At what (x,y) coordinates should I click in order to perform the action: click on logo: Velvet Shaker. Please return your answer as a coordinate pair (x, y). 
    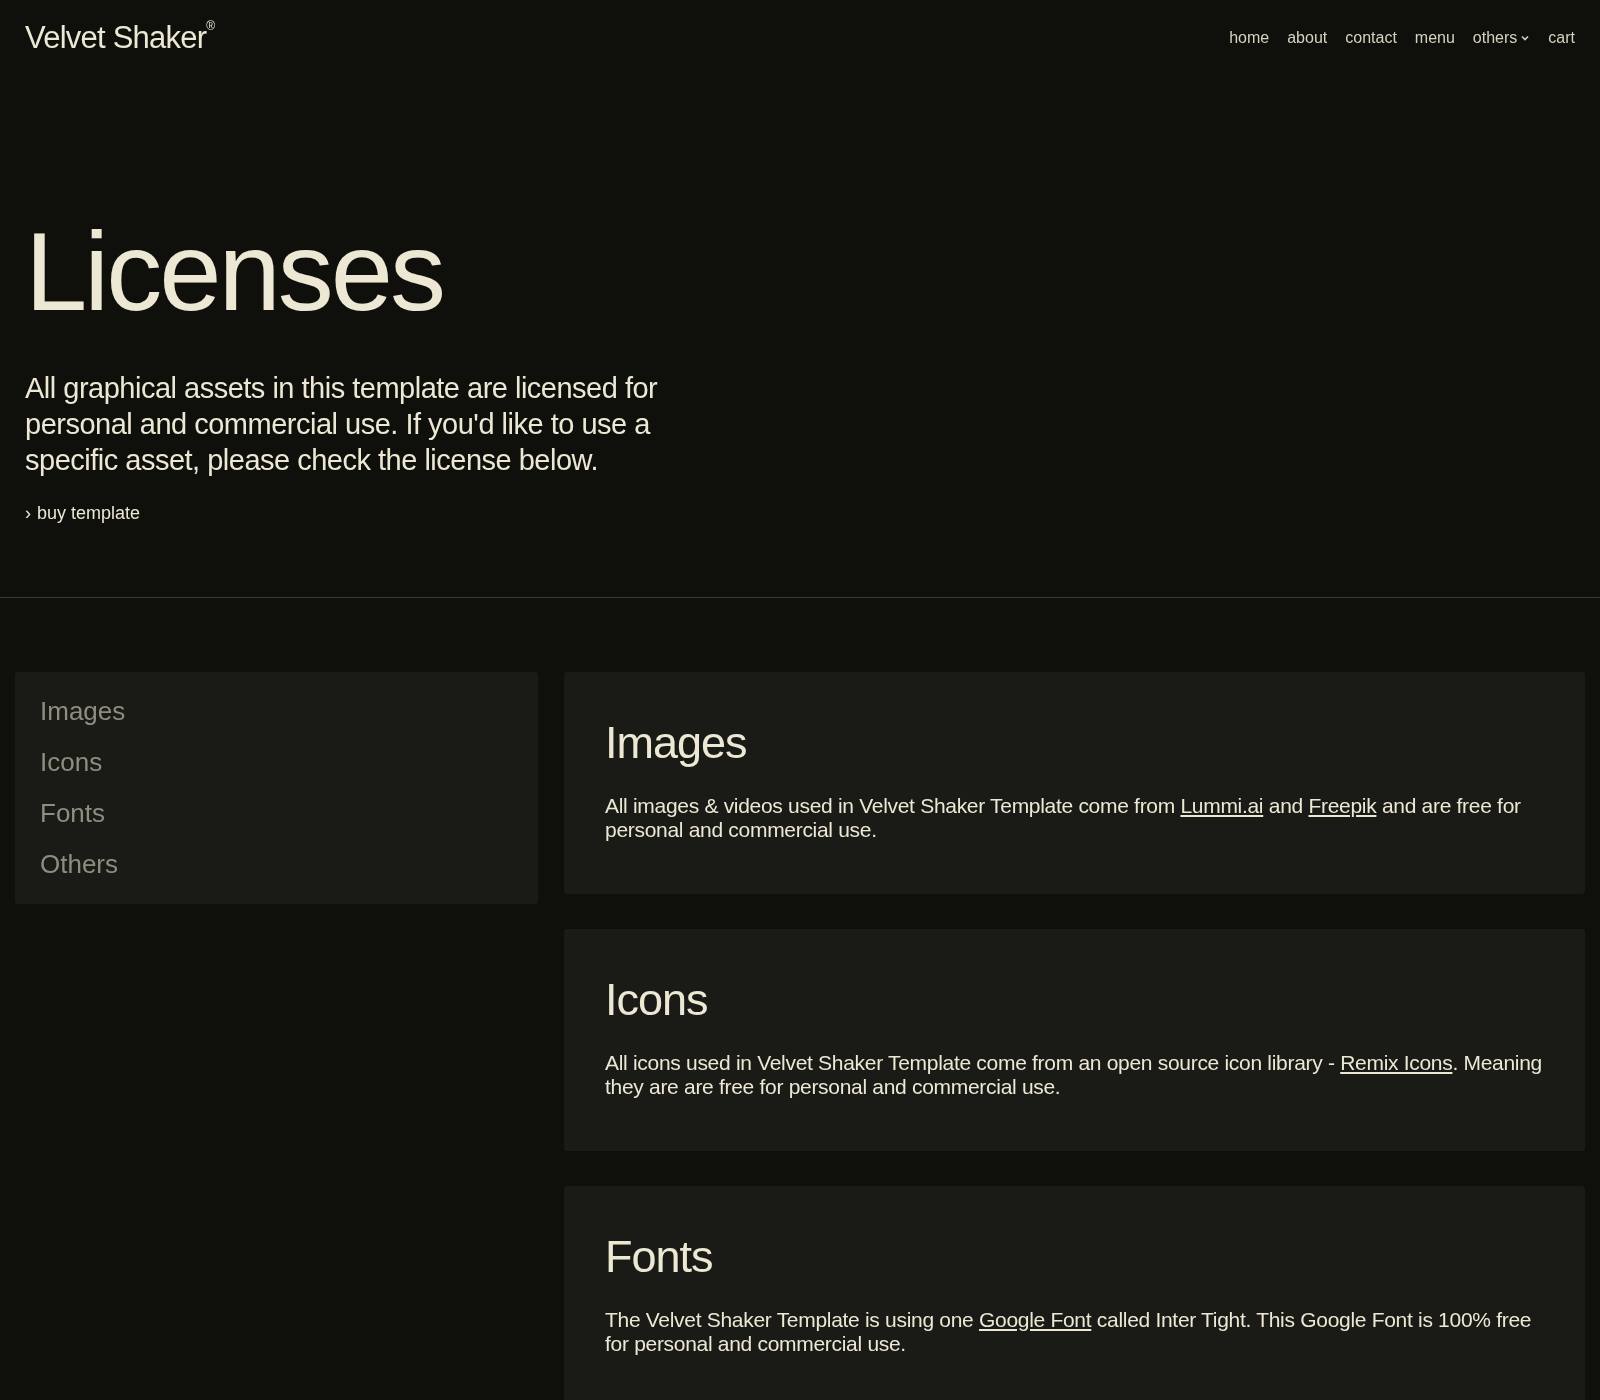
    Looking at the image, I should click on (116, 38).